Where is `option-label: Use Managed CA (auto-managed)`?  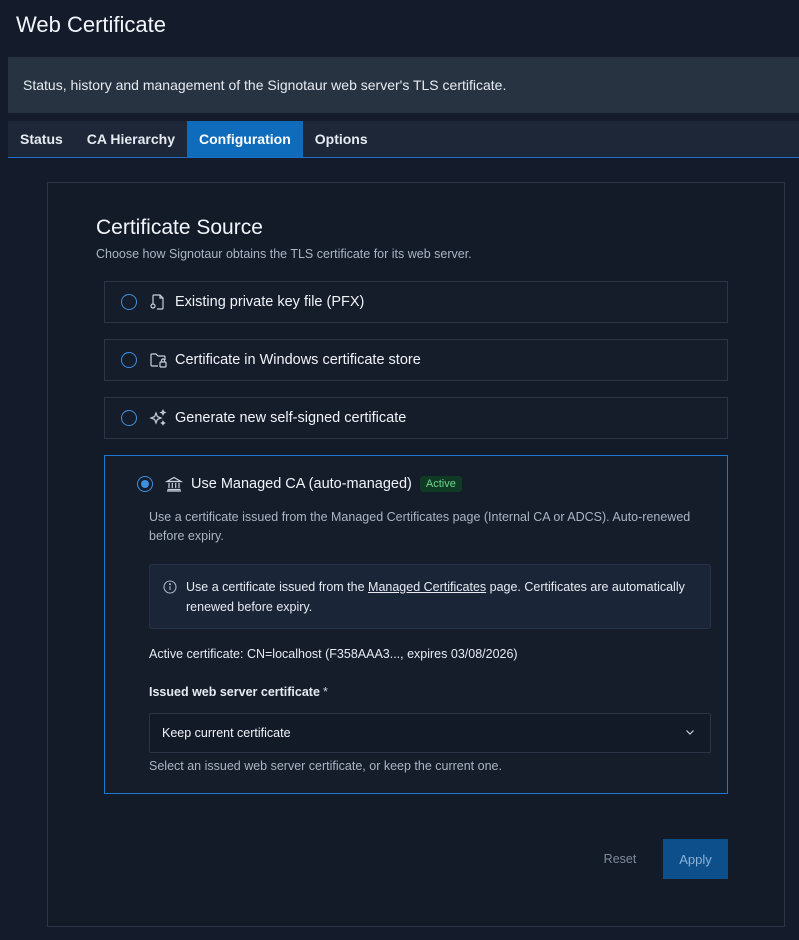
option-label: Use Managed CA (auto-managed) is located at coordinates (301, 484).